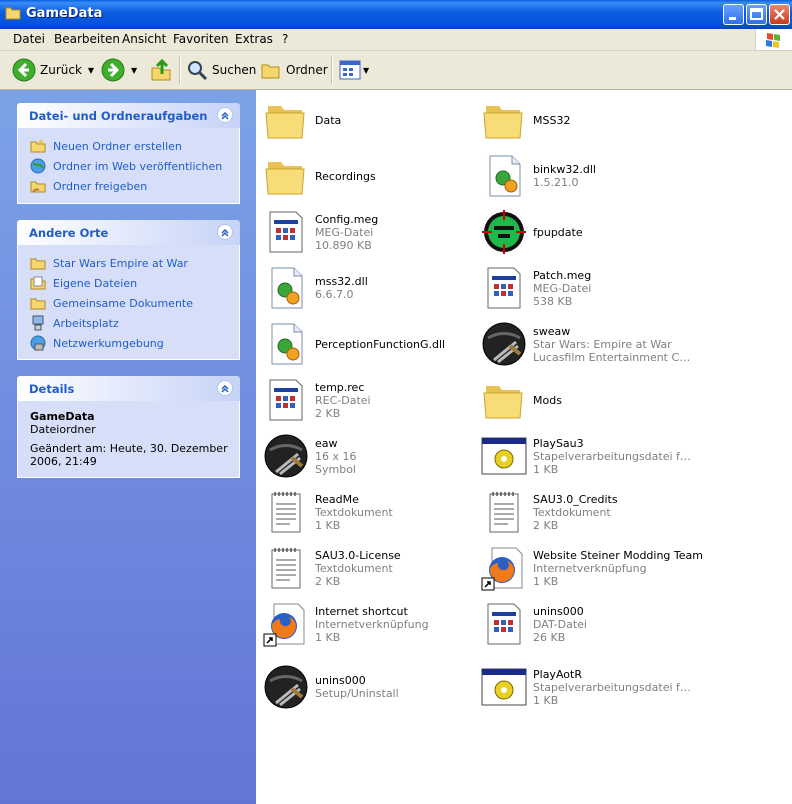  What do you see at coordinates (582, 288) in the screenshot?
I see `file-item: Patch.meg MEG-Datei 538 KB` at bounding box center [582, 288].